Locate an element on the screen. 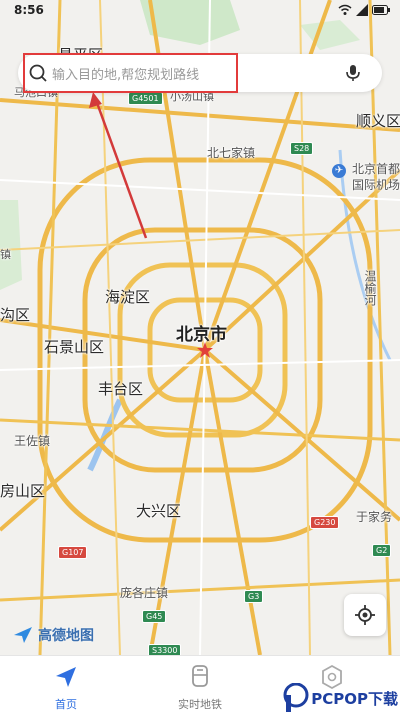  locate-button is located at coordinates (365, 615).